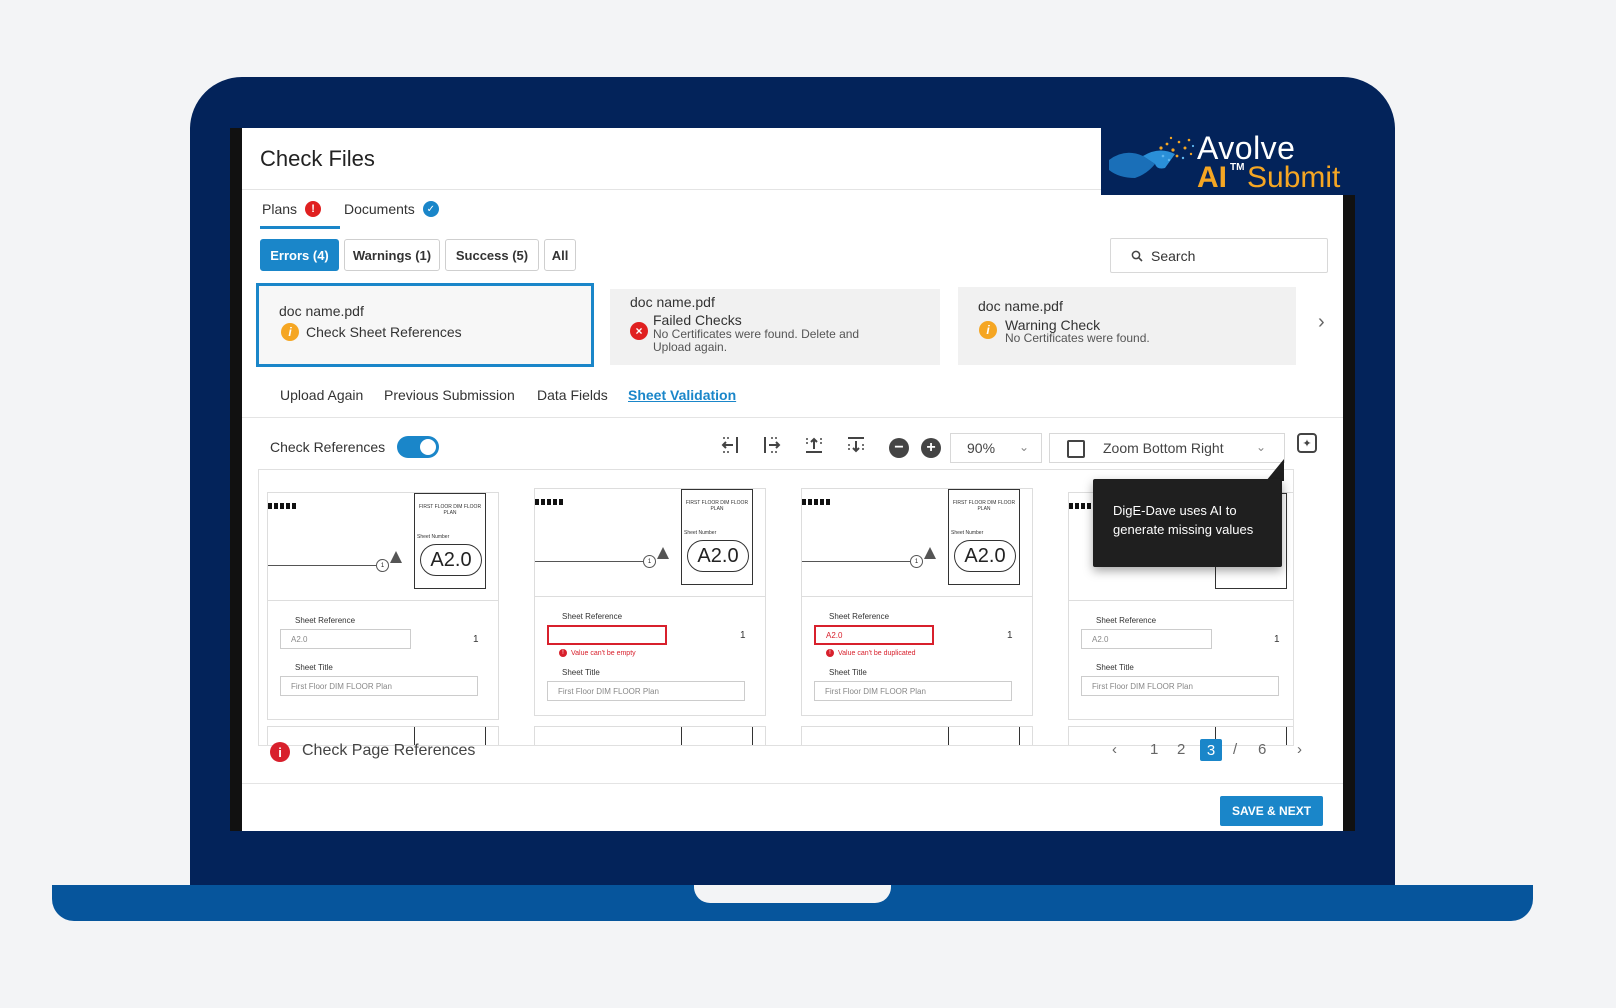 This screenshot has width=1616, height=1008. I want to click on revision-triangle-icon, so click(396, 557).